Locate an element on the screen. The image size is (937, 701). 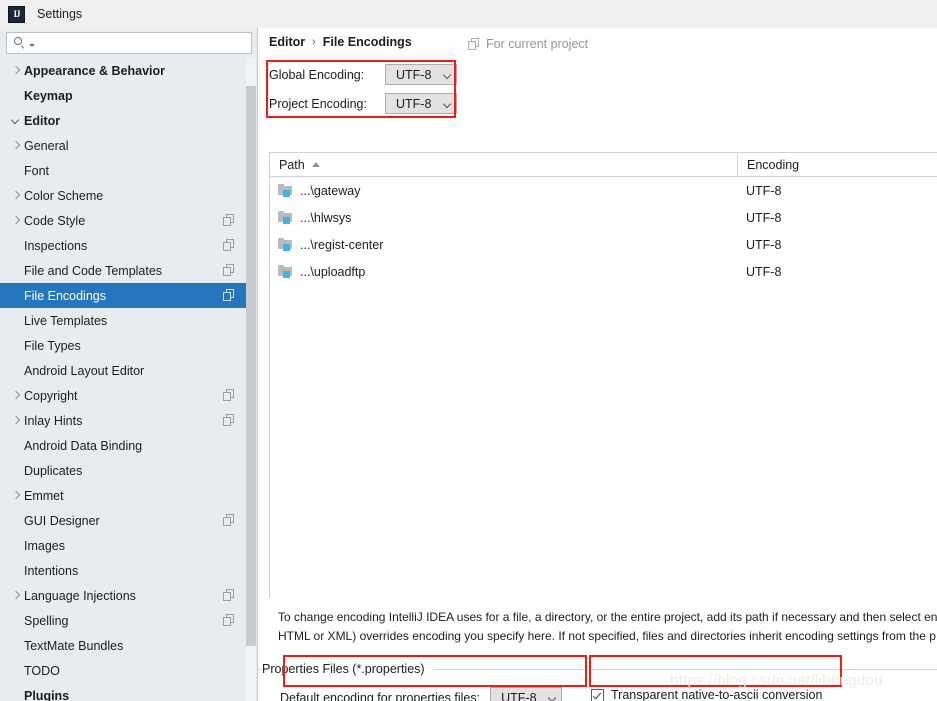
search-field is located at coordinates (129, 43).